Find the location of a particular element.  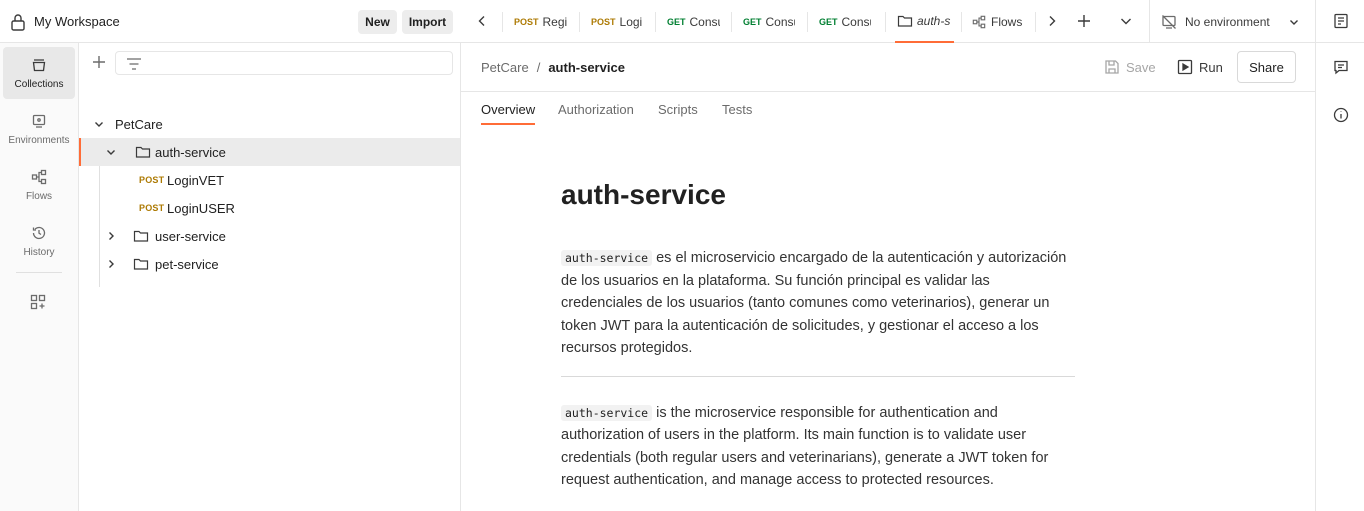

rail-item-environments: Environments is located at coordinates (39, 129).